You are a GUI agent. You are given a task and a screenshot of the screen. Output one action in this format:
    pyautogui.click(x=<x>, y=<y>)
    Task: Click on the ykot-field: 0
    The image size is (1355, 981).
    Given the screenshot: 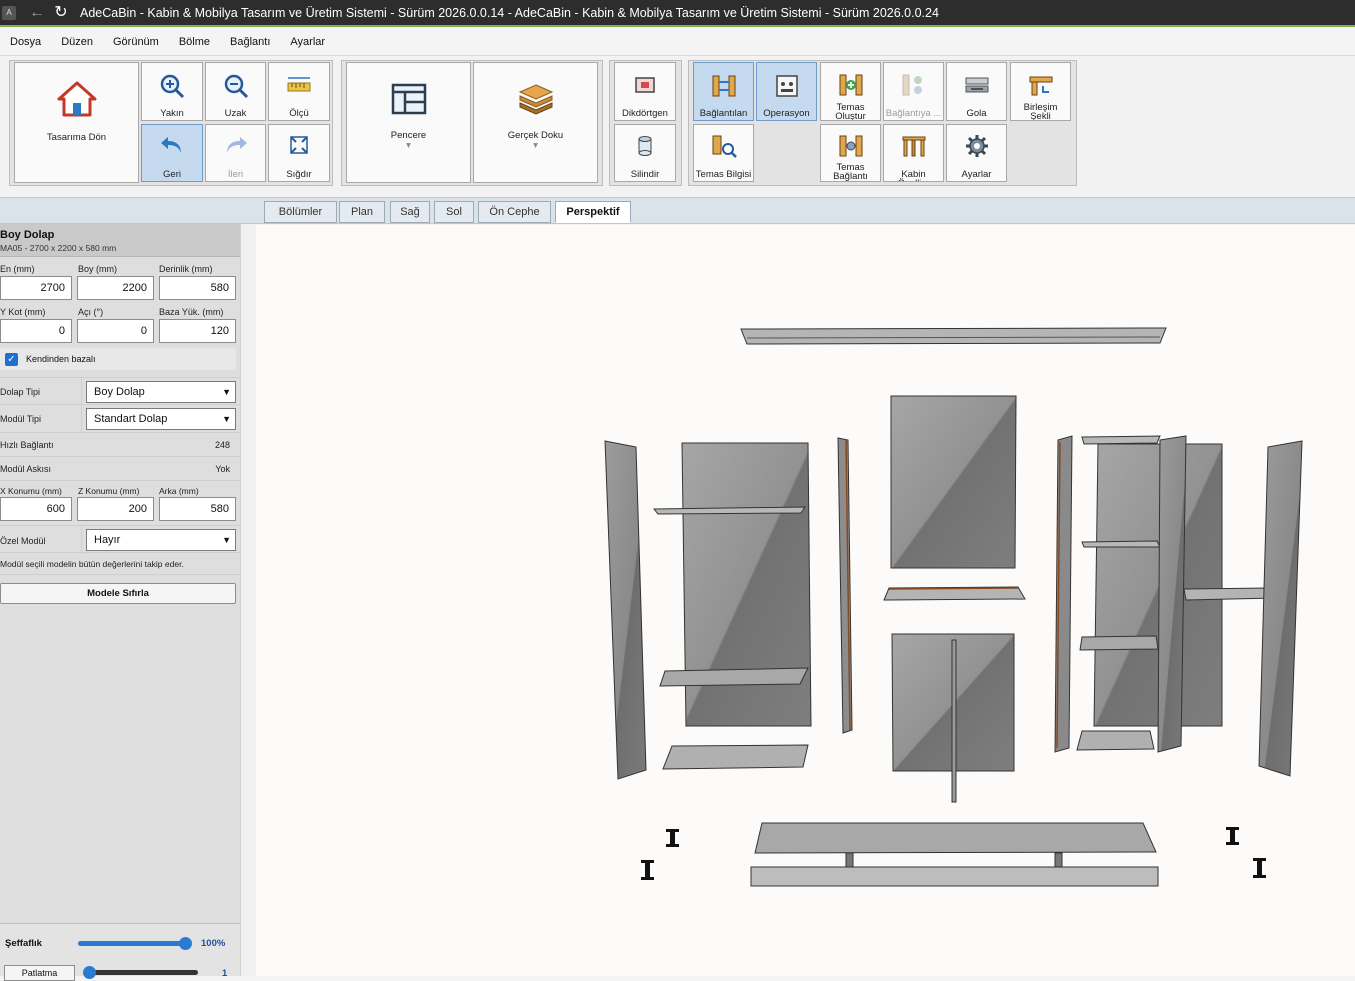 What is the action you would take?
    pyautogui.click(x=36, y=331)
    